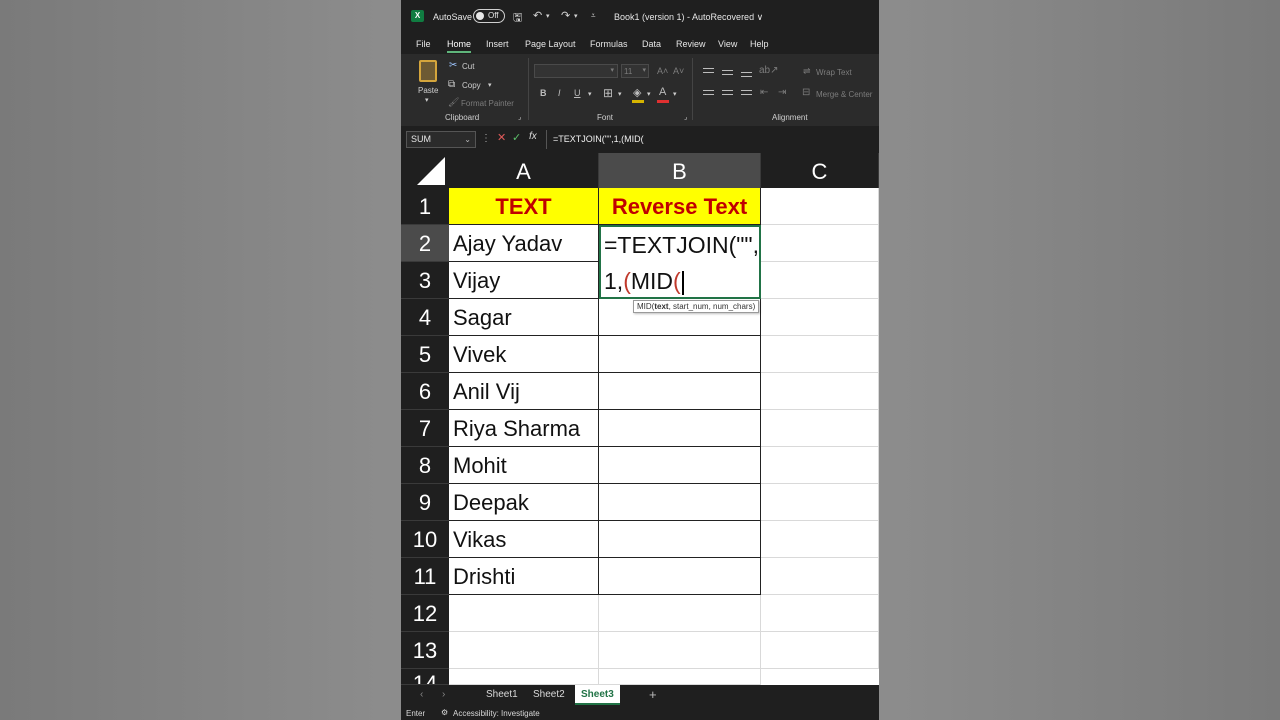 This screenshot has height=720, width=1280. I want to click on insert-function-button: fx, so click(533, 136).